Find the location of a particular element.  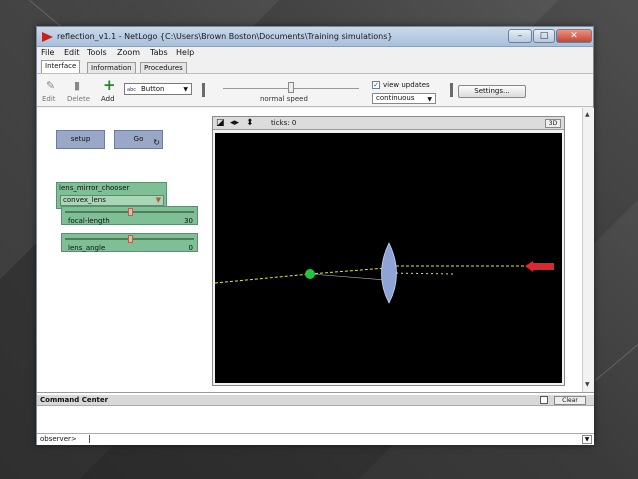

simulation-scene is located at coordinates (384, 273).